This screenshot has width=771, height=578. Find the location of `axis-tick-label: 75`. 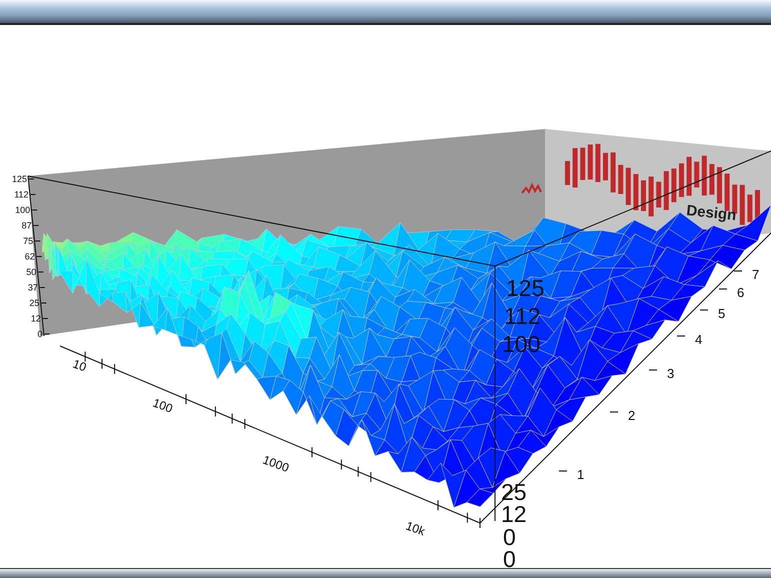

axis-tick-label: 75 is located at coordinates (28, 241).